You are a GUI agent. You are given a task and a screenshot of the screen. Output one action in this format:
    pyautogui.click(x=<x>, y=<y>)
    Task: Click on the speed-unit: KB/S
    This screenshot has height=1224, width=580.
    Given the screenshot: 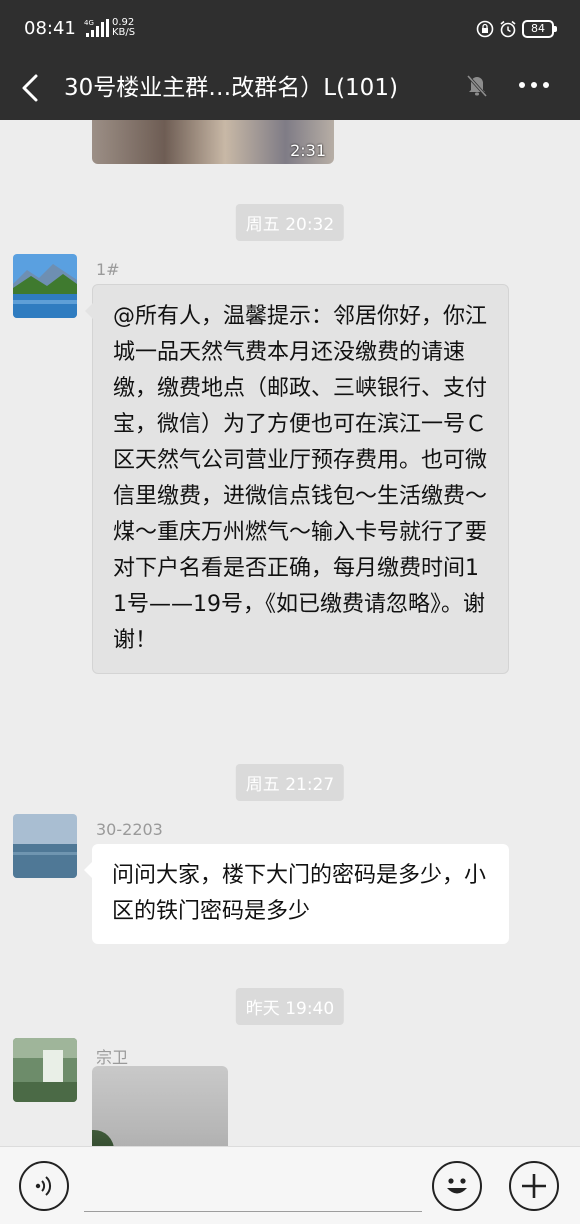 What is the action you would take?
    pyautogui.click(x=124, y=32)
    